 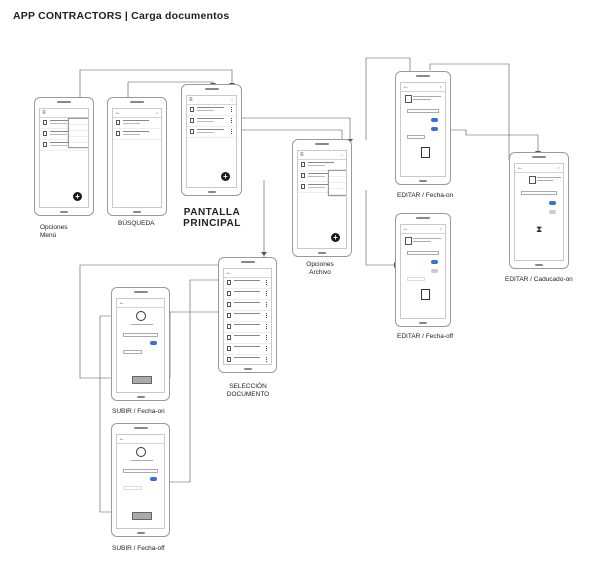 I want to click on search-bar: ← ×, so click(x=137, y=113).